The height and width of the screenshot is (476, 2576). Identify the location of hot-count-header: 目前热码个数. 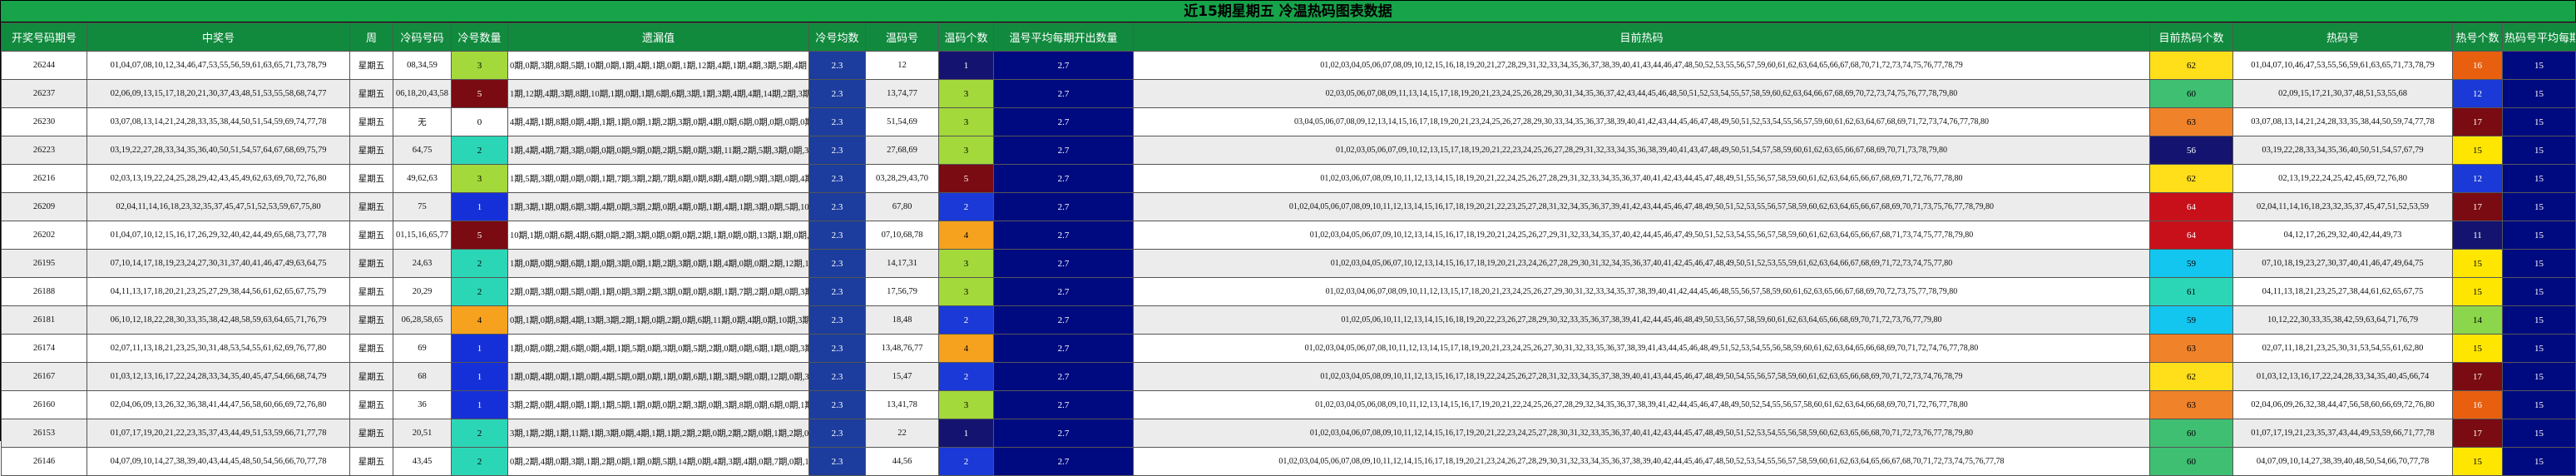
(2191, 37).